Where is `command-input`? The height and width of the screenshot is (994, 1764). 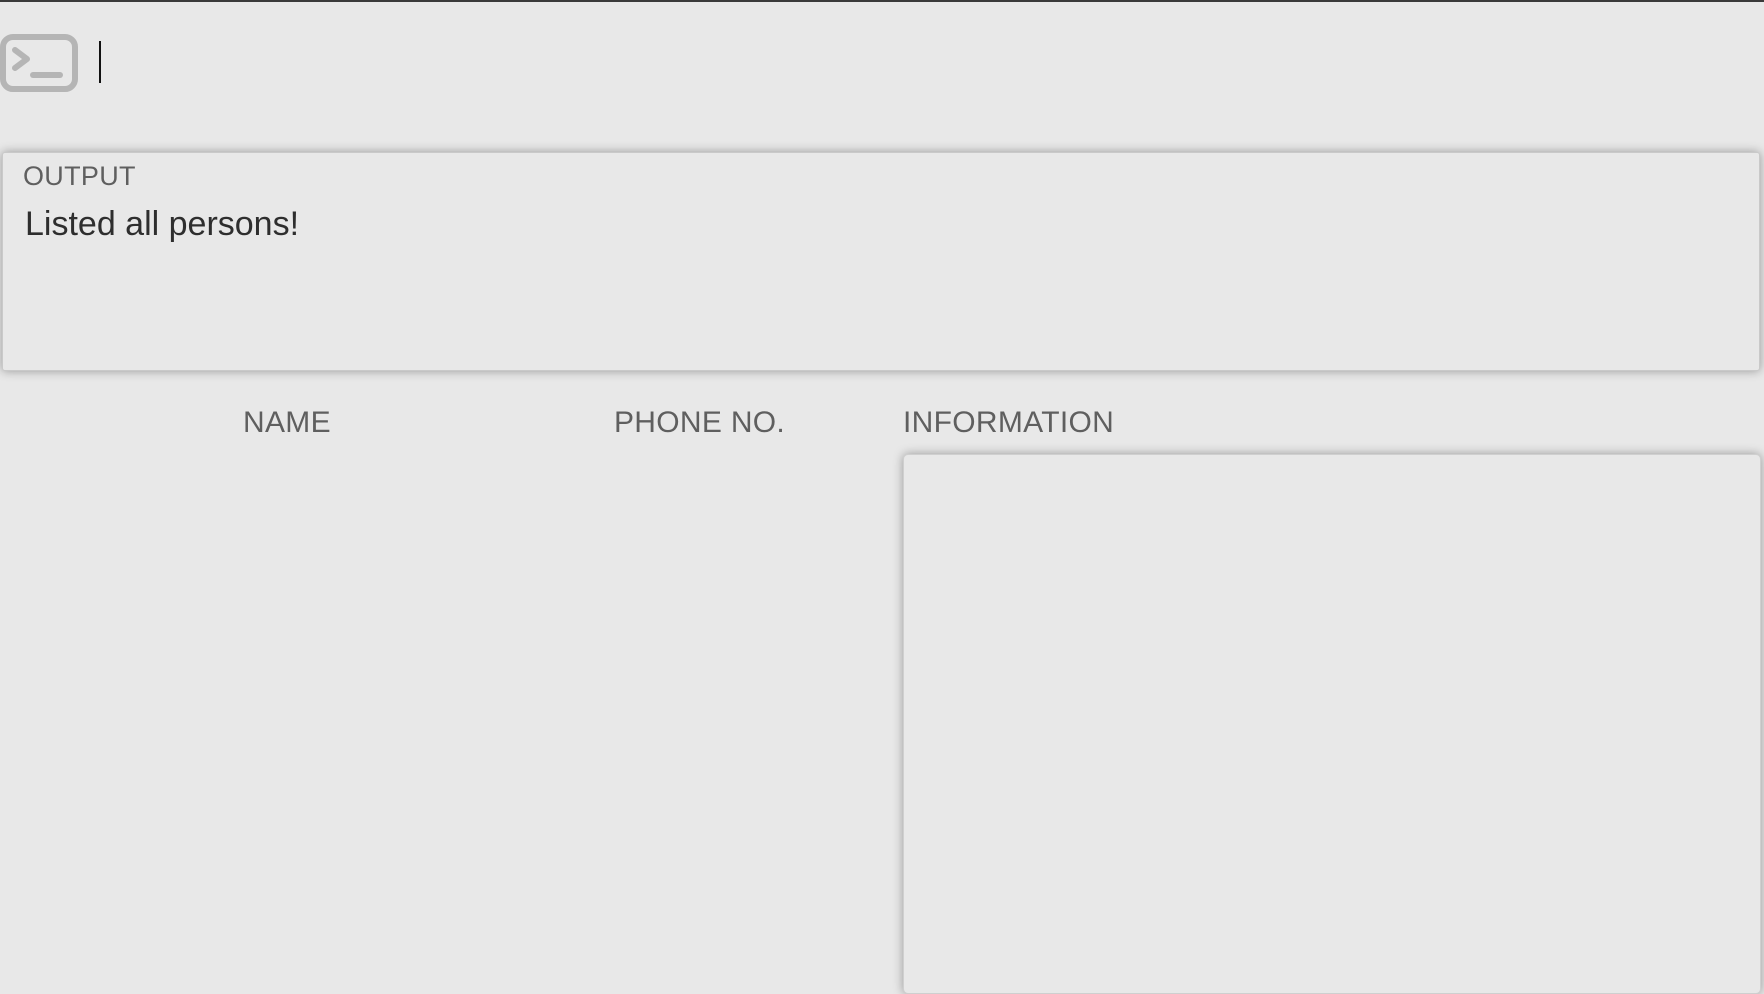
command-input is located at coordinates (916, 63).